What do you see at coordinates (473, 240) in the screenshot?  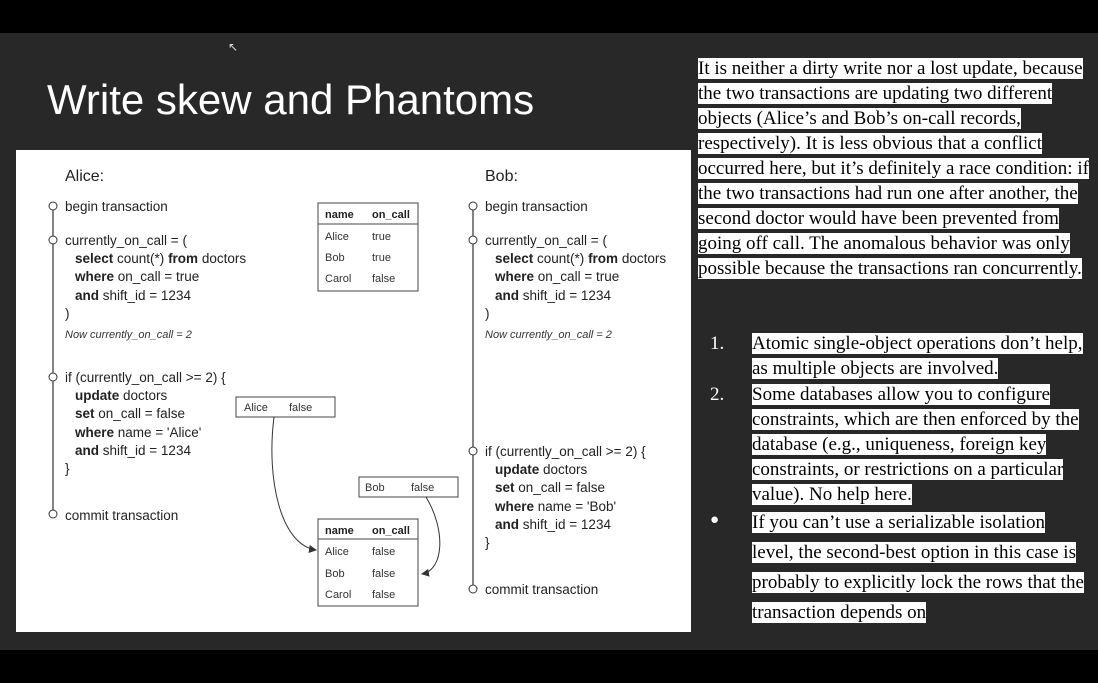 I see `bob-query-node` at bounding box center [473, 240].